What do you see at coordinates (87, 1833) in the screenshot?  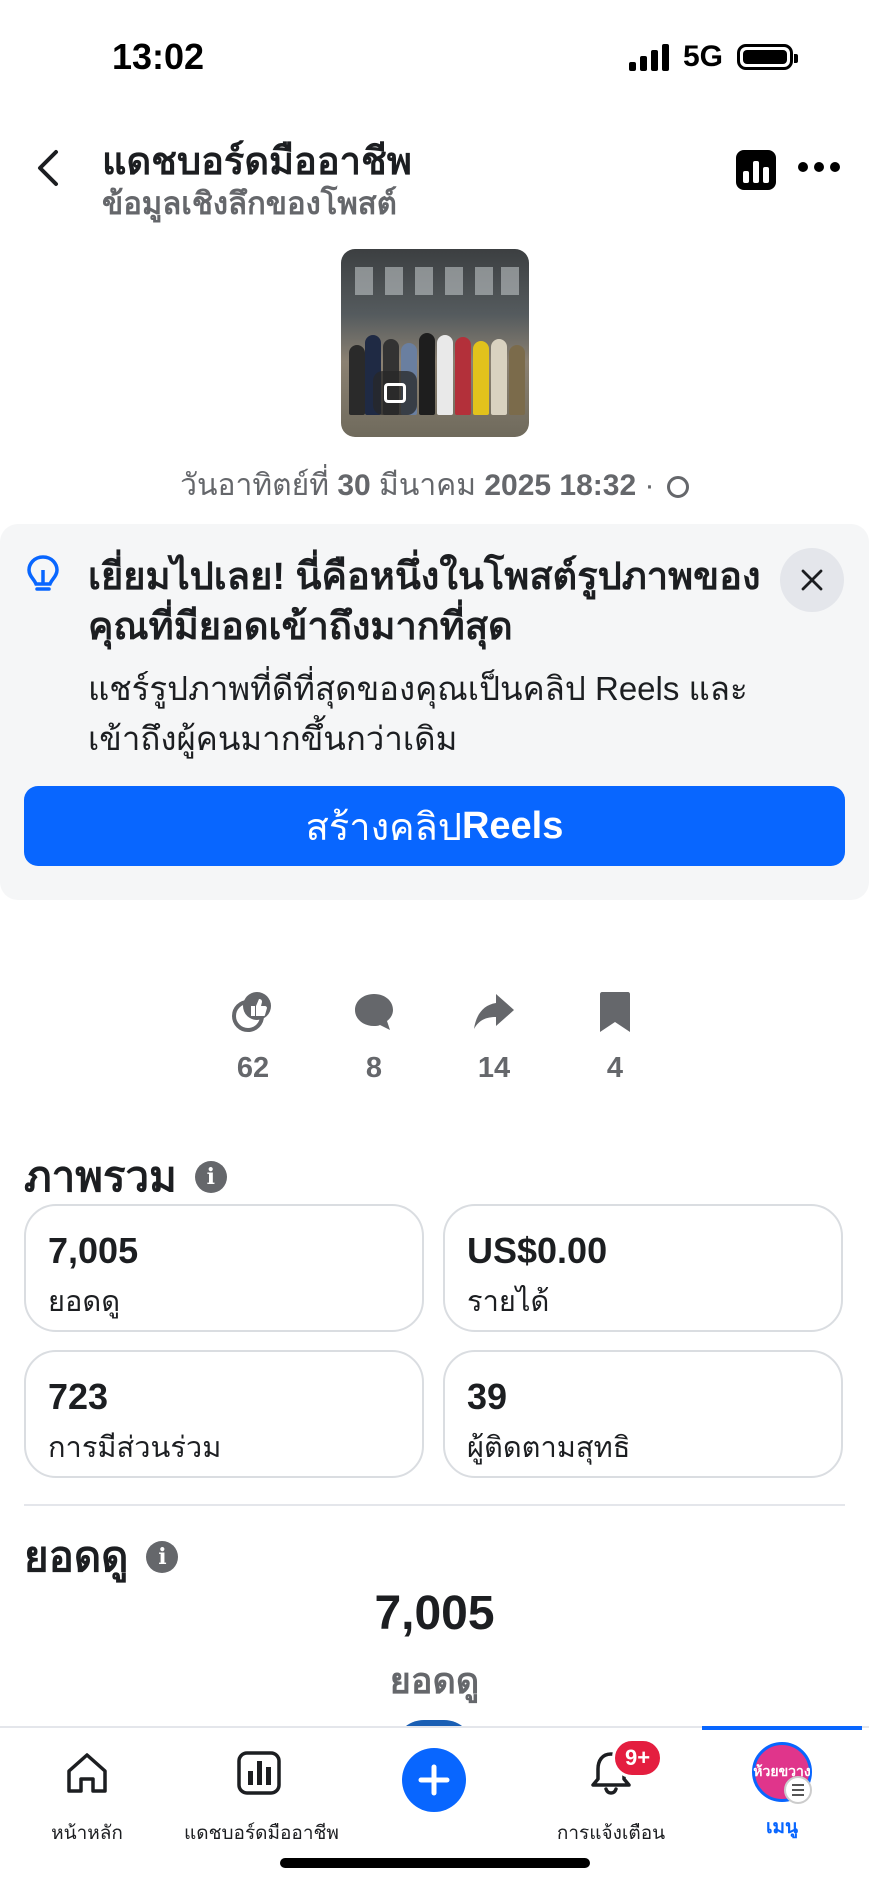 I see `nav-home-label: หน้าหลัก` at bounding box center [87, 1833].